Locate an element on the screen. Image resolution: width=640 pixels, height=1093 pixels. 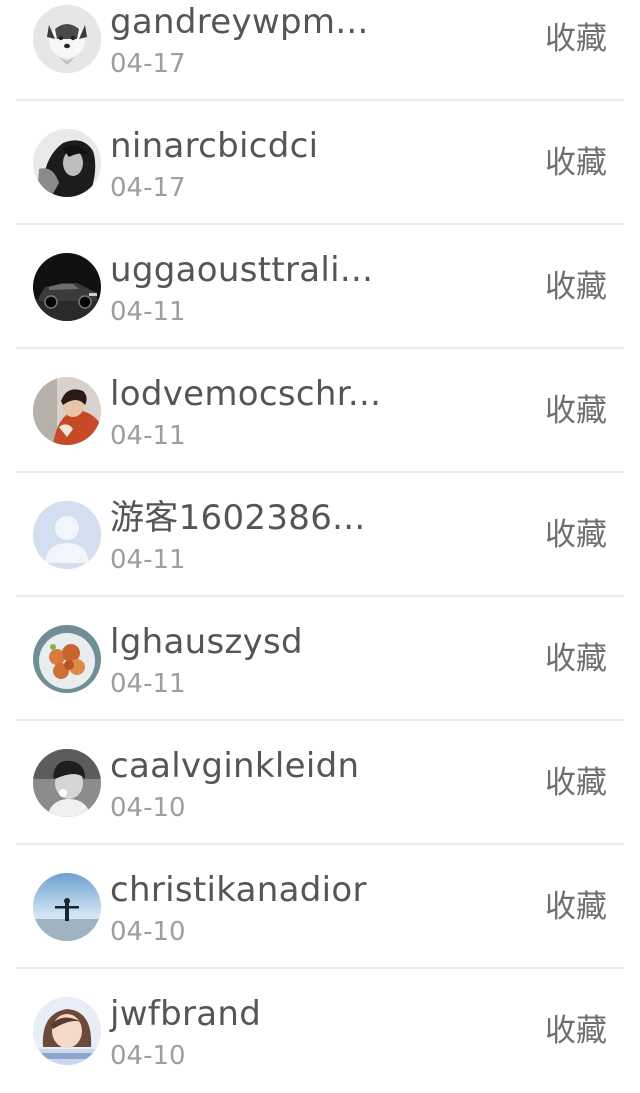
user-name: christikanadior is located at coordinates (238, 890).